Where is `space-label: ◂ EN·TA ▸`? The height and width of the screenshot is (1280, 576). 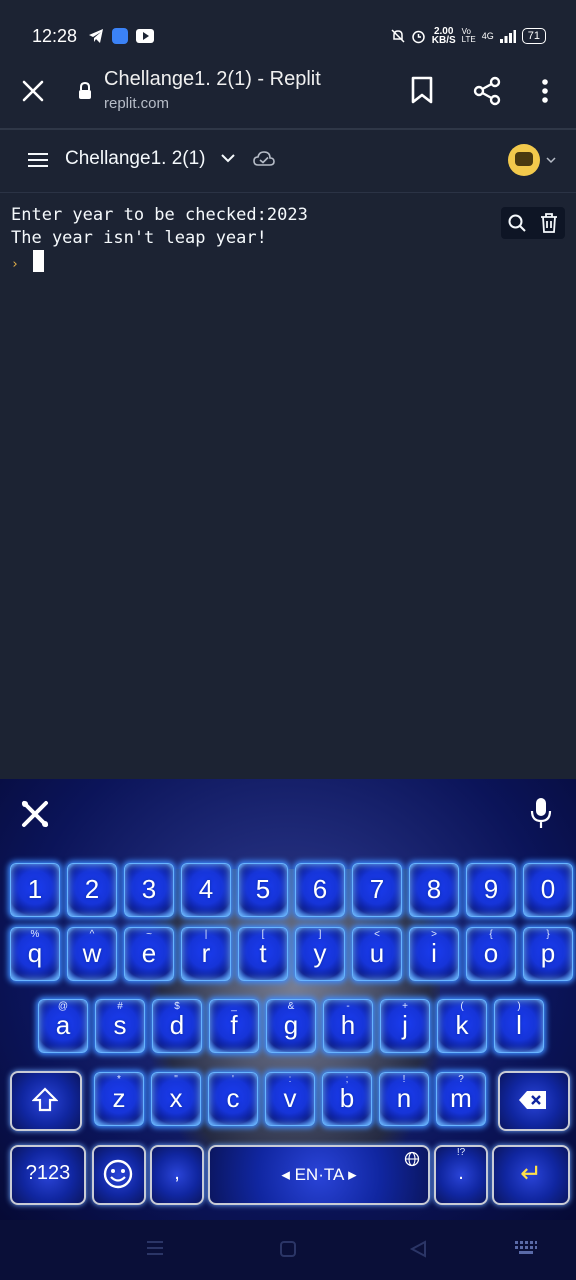
space-label: ◂ EN·TA ▸ is located at coordinates (319, 1174).